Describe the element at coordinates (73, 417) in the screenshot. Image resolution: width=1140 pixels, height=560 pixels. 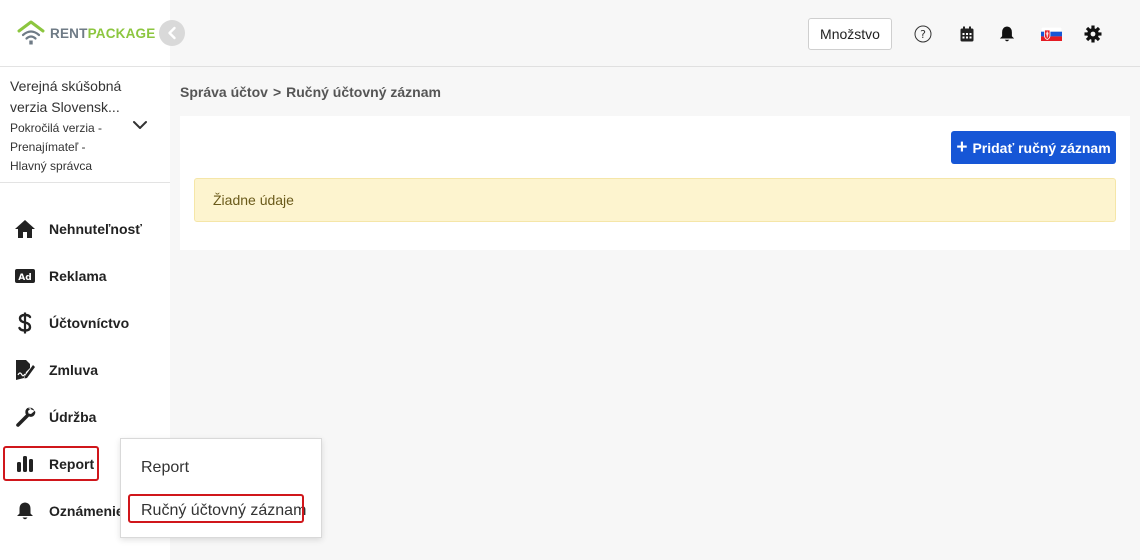
I see `sidebar-item-label: Údržba` at that location.